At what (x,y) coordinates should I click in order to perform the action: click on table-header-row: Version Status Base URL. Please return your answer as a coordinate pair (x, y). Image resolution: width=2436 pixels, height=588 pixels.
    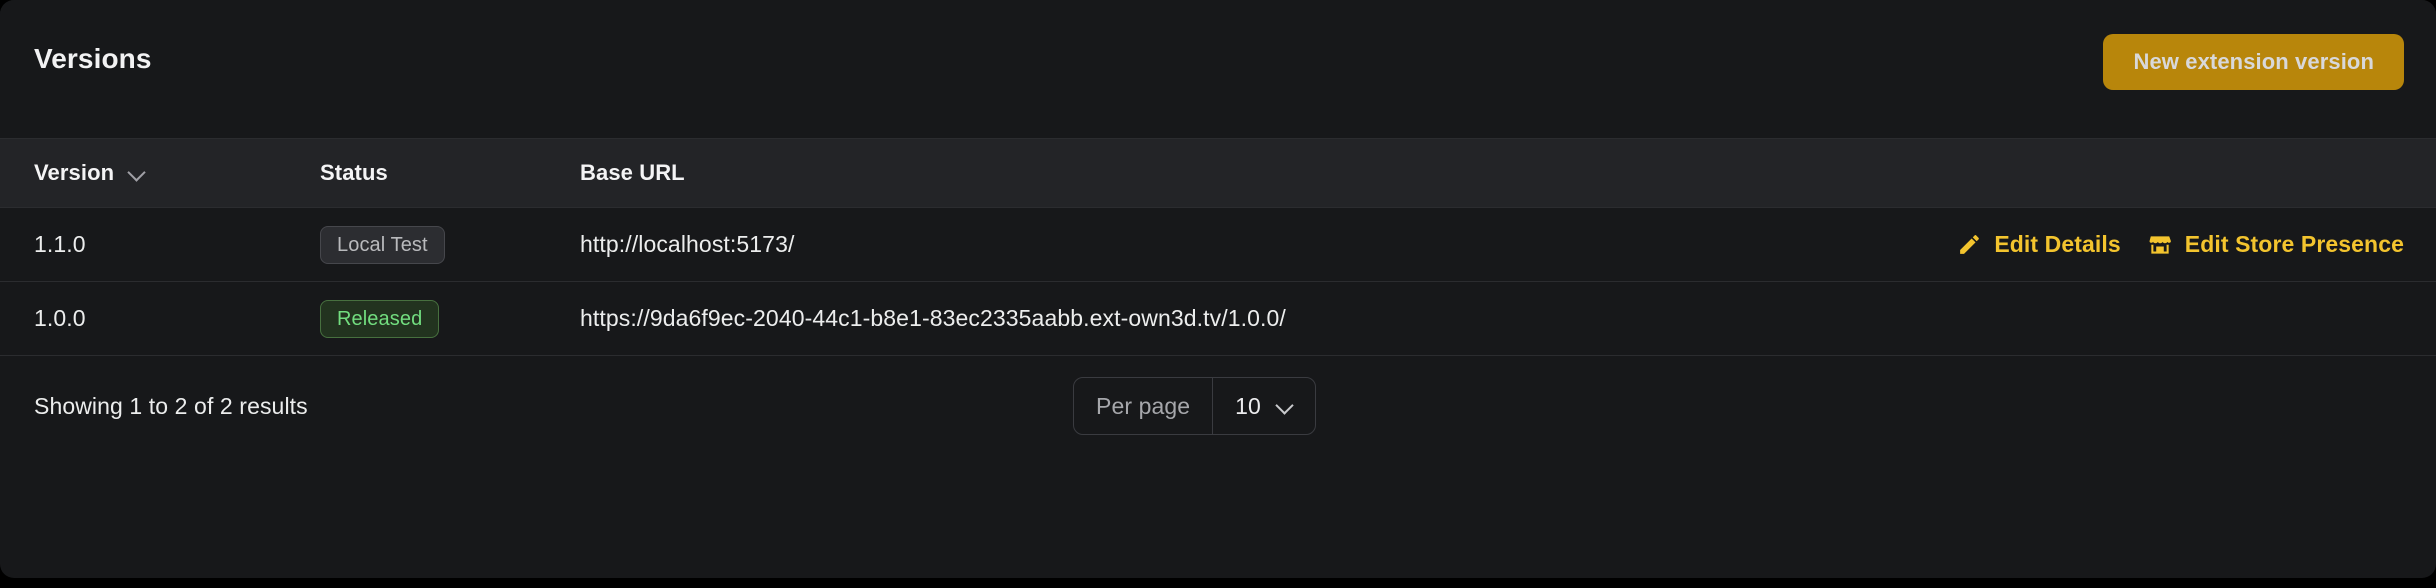
    Looking at the image, I should click on (1218, 173).